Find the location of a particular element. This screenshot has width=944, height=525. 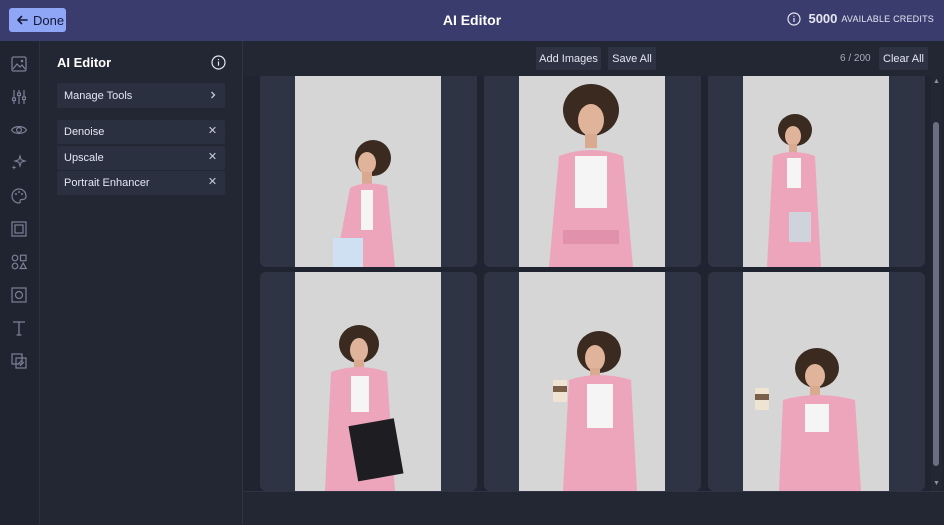

sliders-icon is located at coordinates (19, 97).